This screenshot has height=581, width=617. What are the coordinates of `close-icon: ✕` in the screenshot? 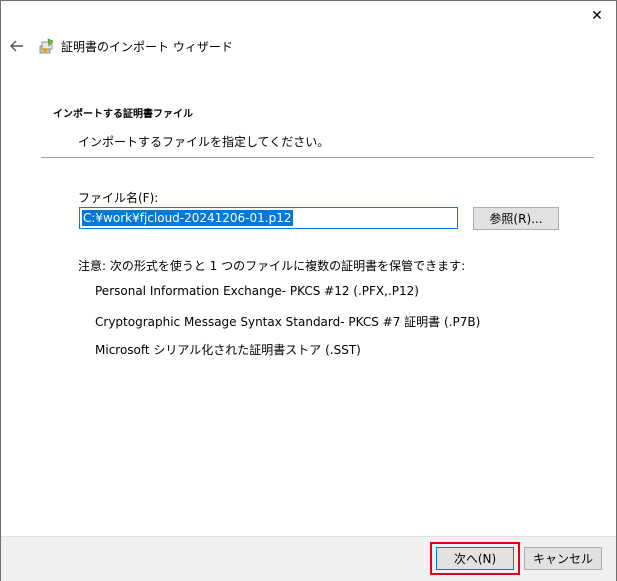 It's located at (597, 16).